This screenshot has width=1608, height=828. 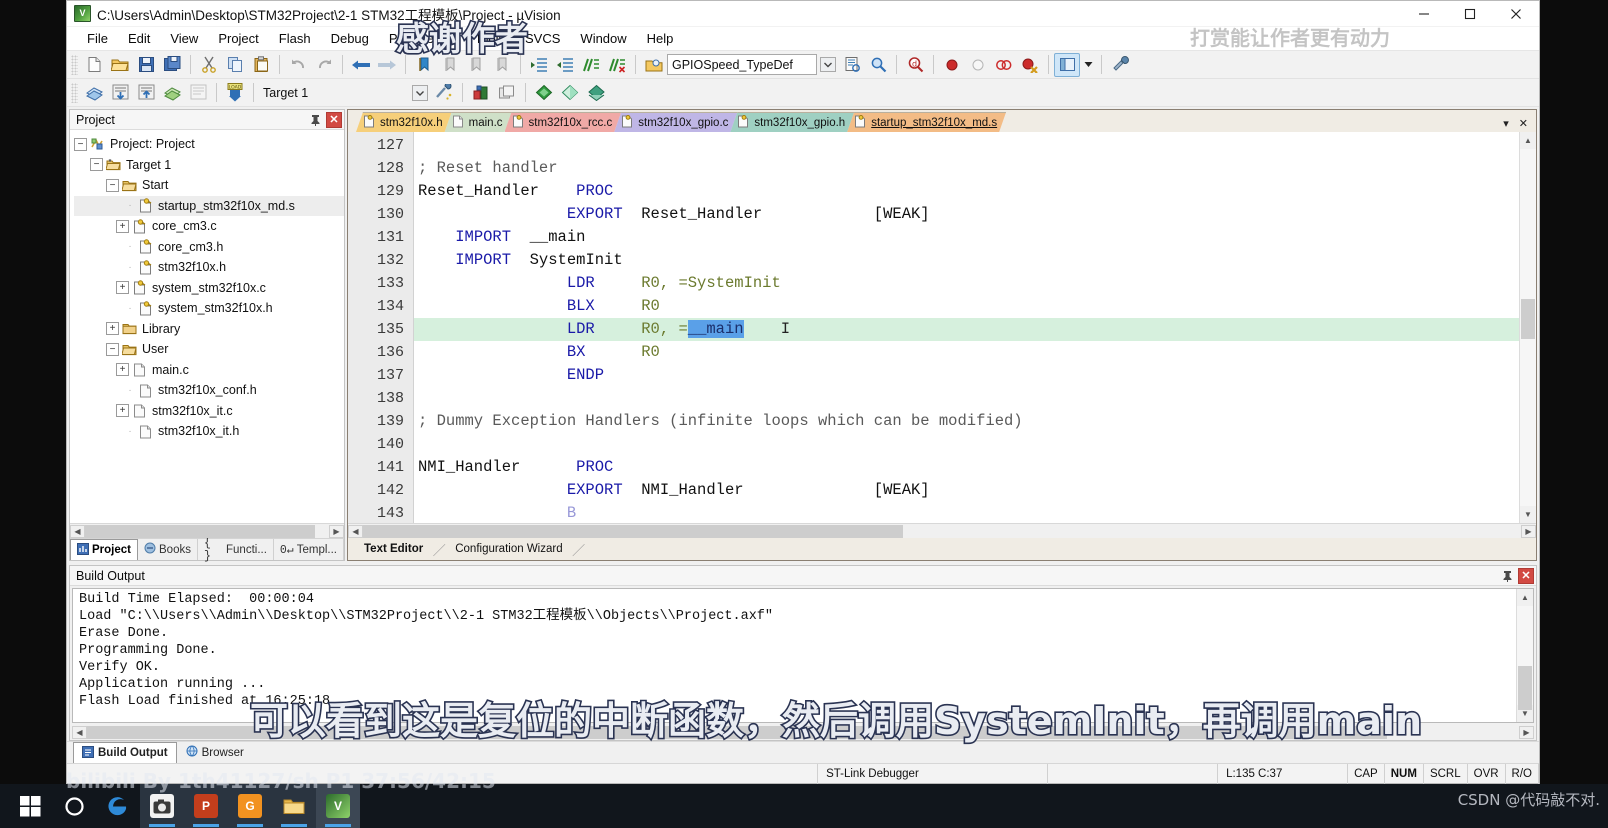 I want to click on close-icon: ✕, so click(x=1526, y=575).